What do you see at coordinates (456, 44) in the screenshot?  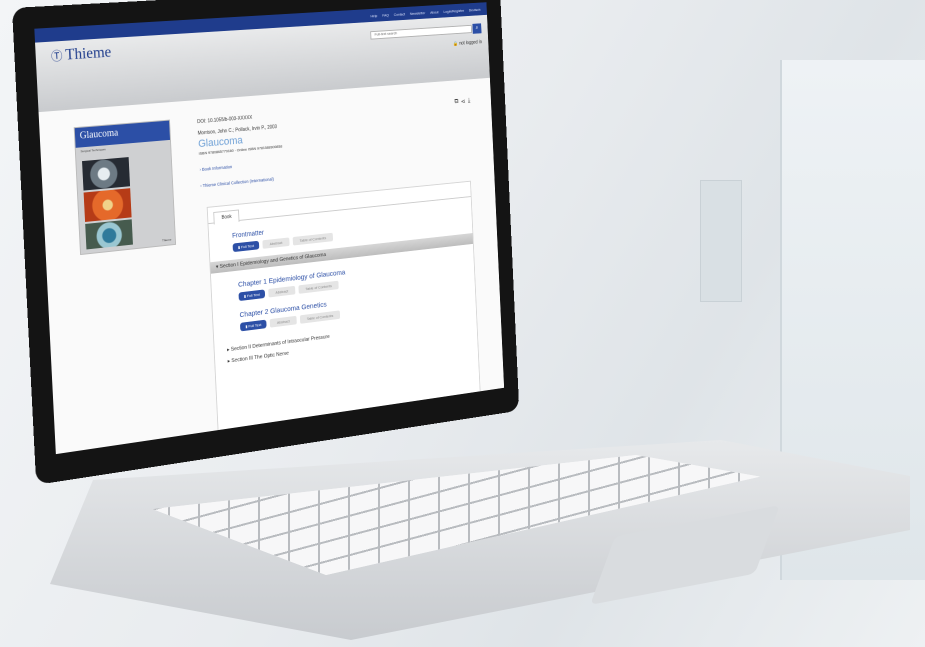 I see `lock-icon: 🔒` at bounding box center [456, 44].